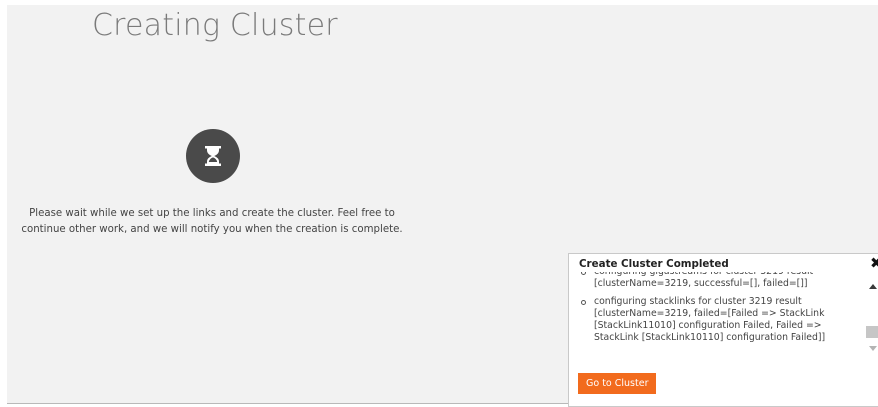 This screenshot has width=878, height=407. I want to click on hourglass-icon, so click(213, 156).